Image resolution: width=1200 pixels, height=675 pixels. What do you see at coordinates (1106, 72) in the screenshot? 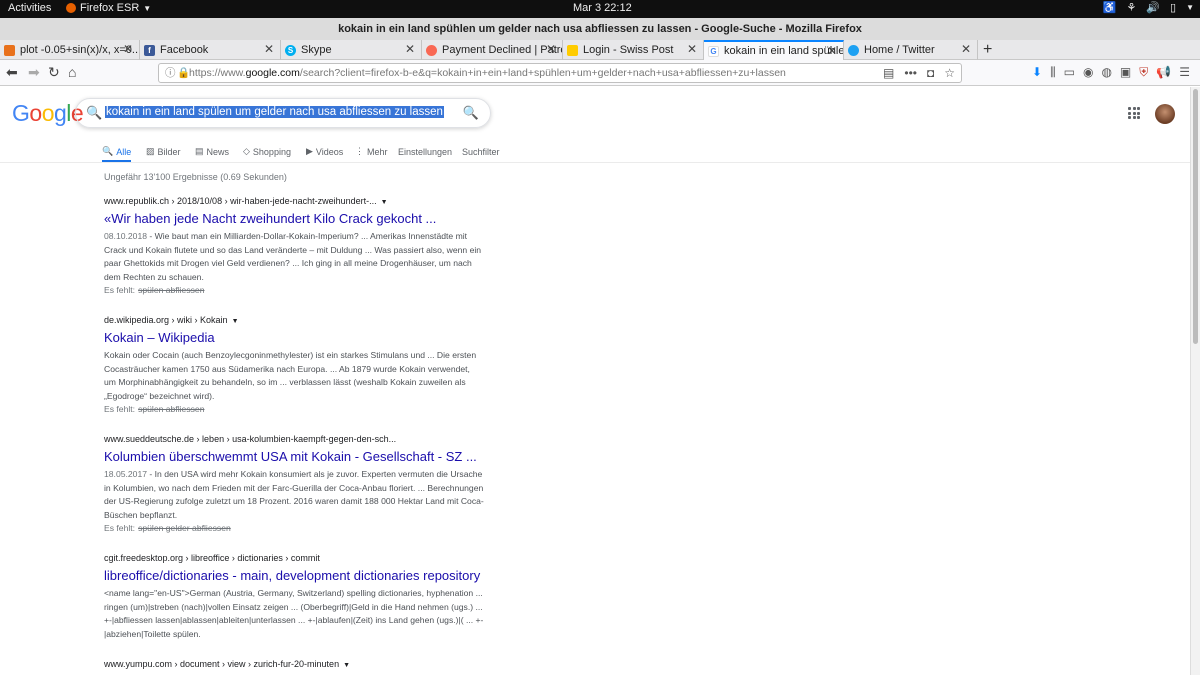
I see `extension-icon: ◍` at bounding box center [1106, 72].